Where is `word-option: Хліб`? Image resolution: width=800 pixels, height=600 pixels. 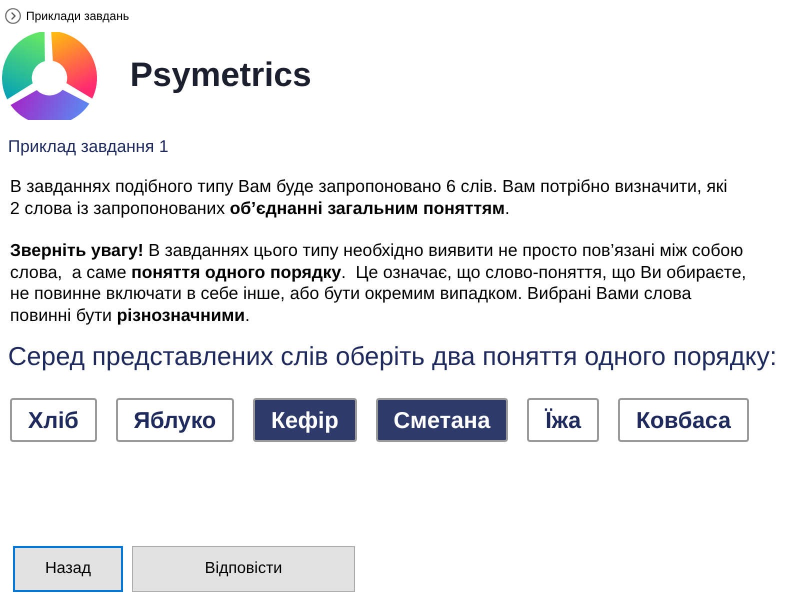
word-option: Хліб is located at coordinates (53, 420).